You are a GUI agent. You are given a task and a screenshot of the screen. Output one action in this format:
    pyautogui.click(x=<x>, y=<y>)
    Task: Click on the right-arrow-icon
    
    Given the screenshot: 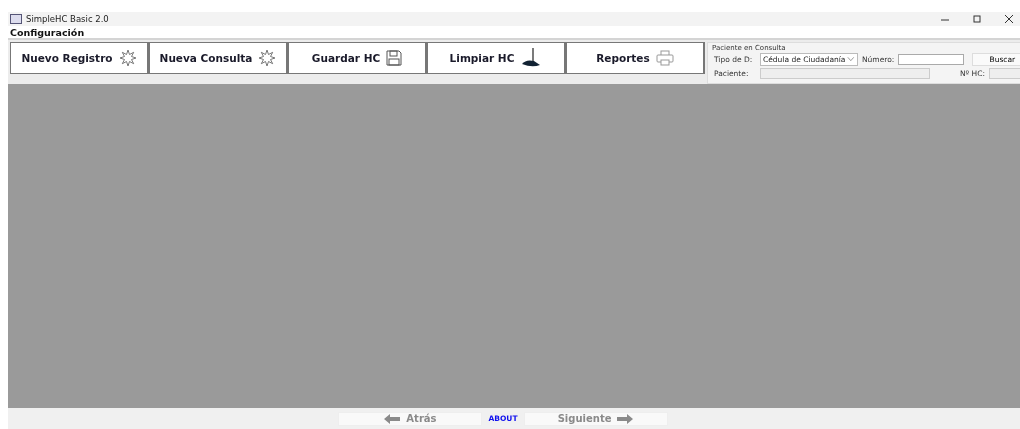 What is the action you would take?
    pyautogui.click(x=625, y=418)
    